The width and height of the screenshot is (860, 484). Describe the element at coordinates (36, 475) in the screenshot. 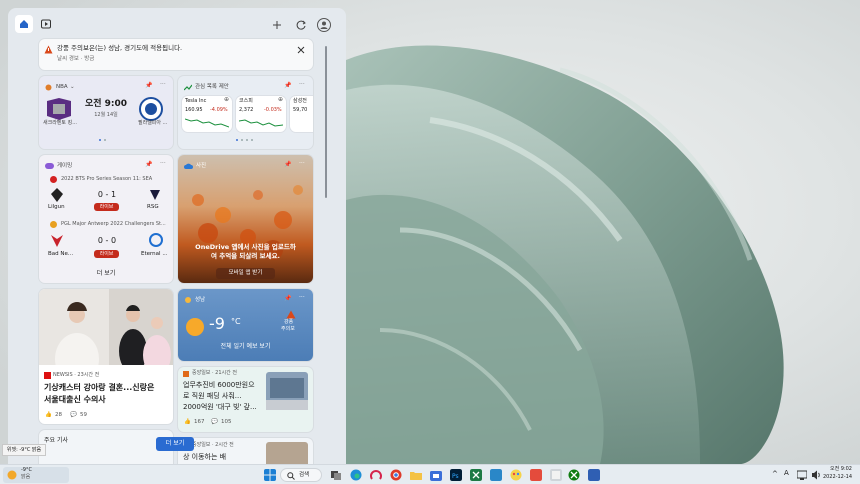

I see `weather-widget-button: -9°C 맑음` at that location.